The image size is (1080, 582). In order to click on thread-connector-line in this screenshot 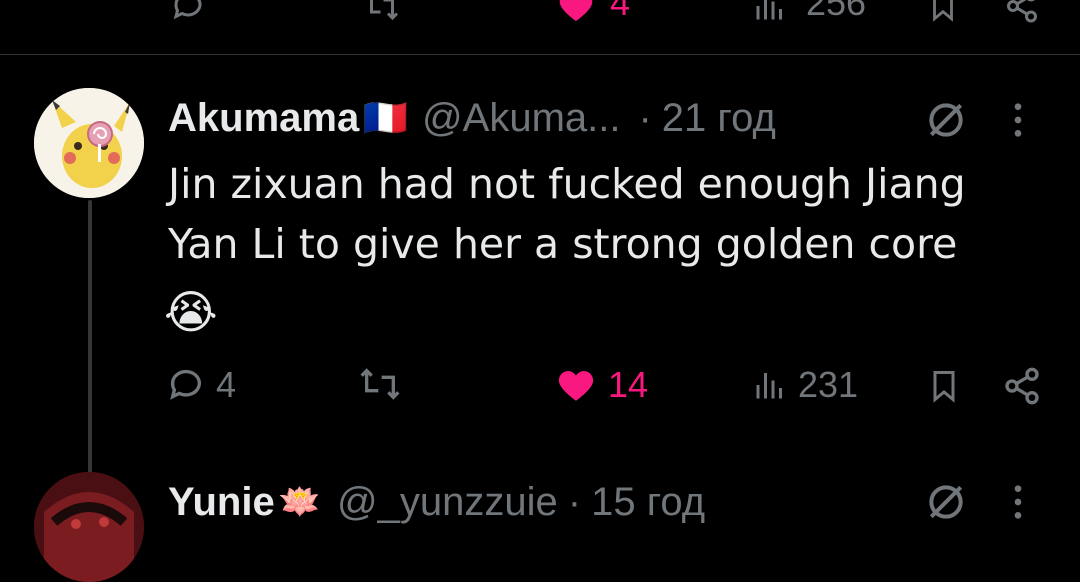, I will do `click(90, 338)`.